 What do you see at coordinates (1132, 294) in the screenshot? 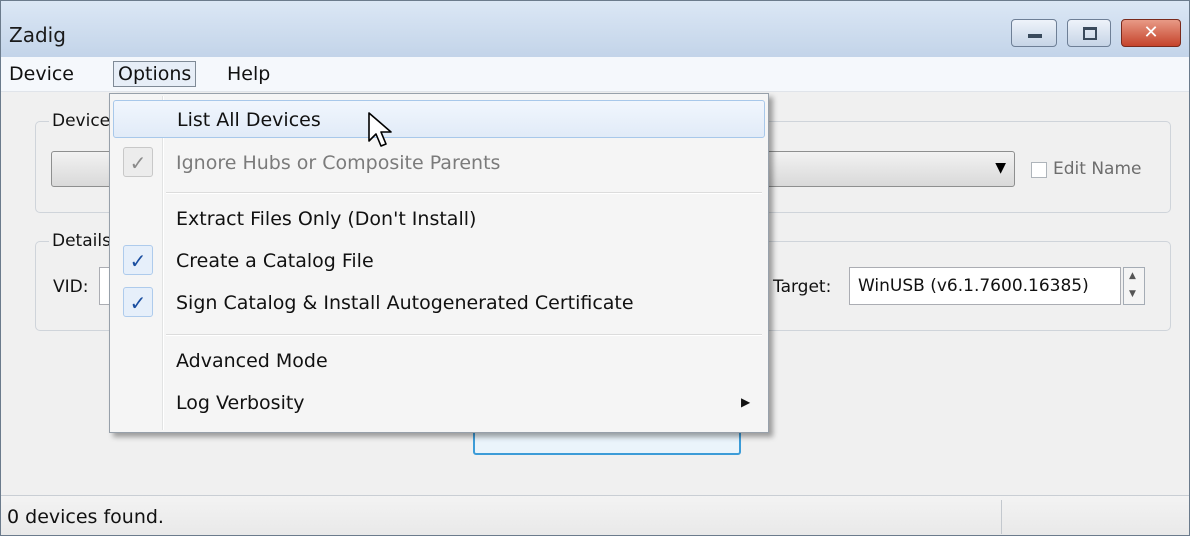
I see `spin-down-icon: ▼` at bounding box center [1132, 294].